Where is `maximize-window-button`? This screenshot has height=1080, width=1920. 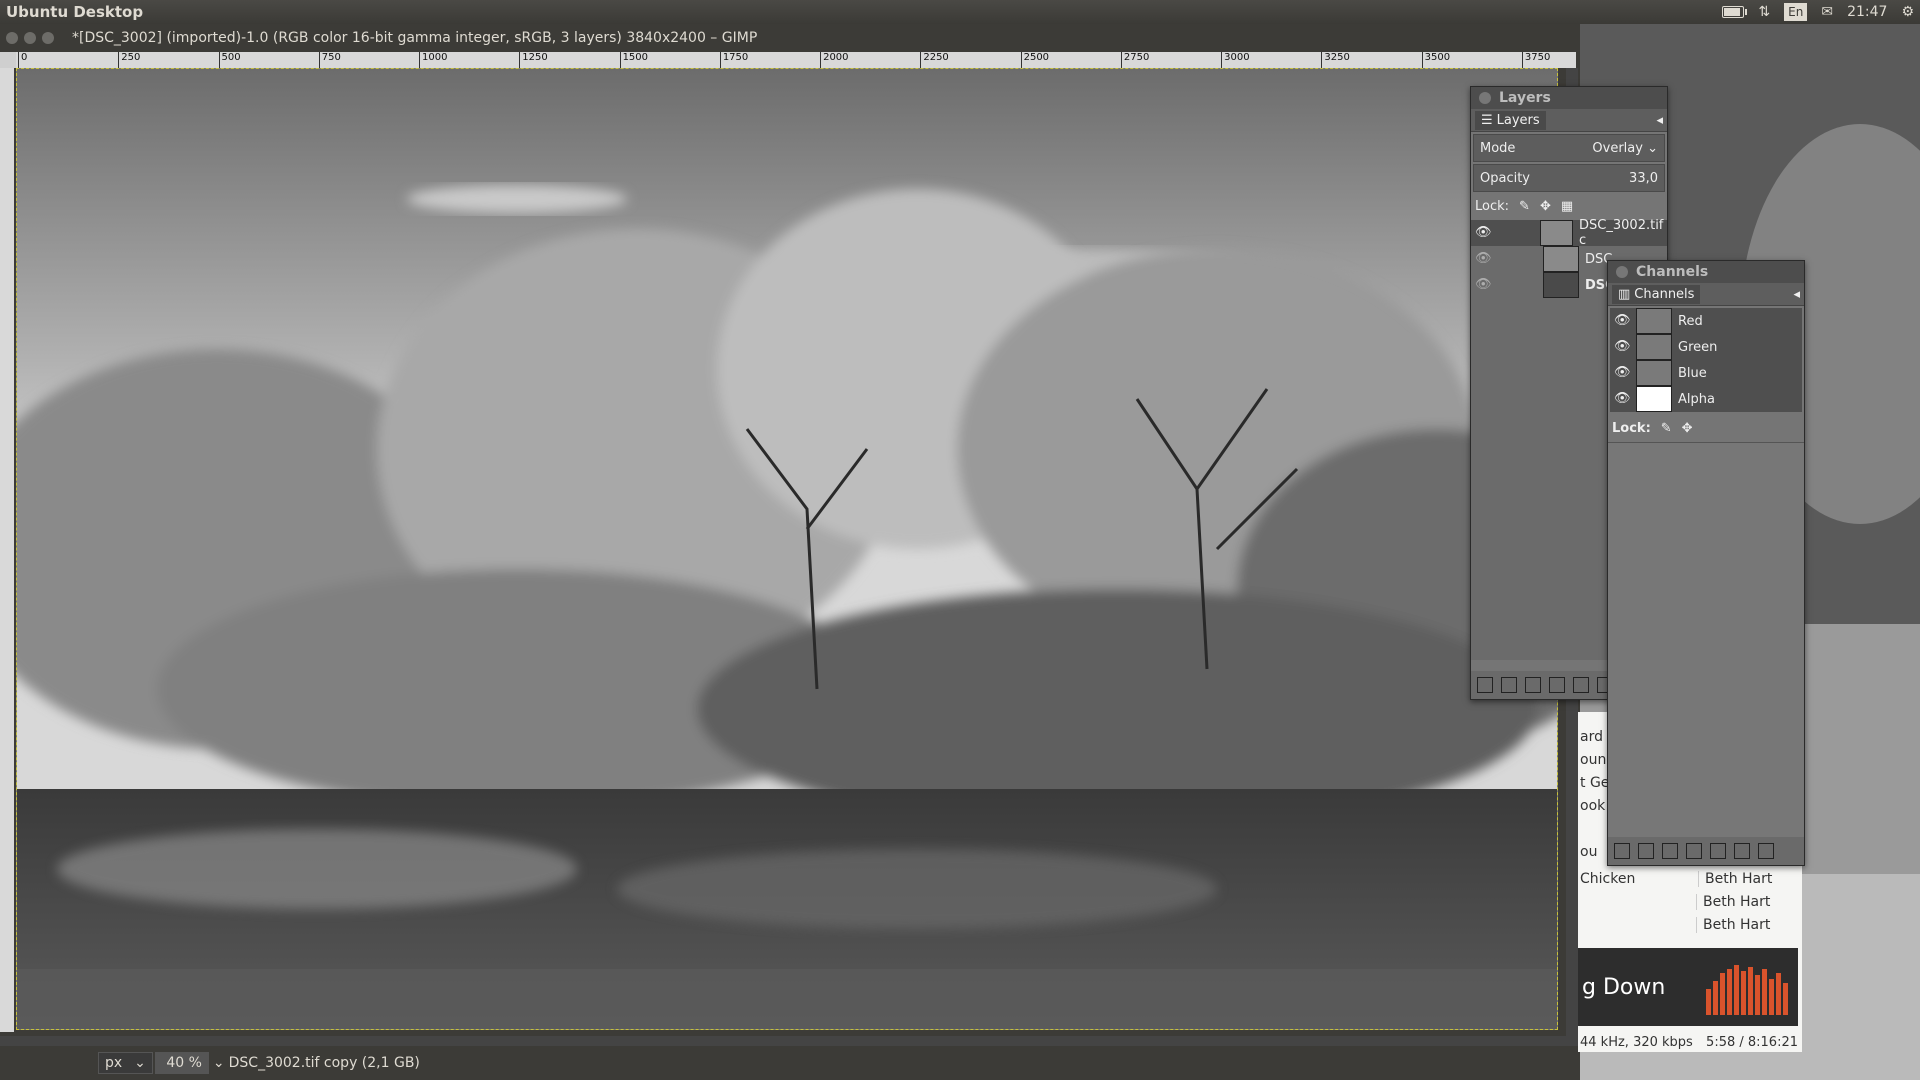
maximize-window-button is located at coordinates (48, 38).